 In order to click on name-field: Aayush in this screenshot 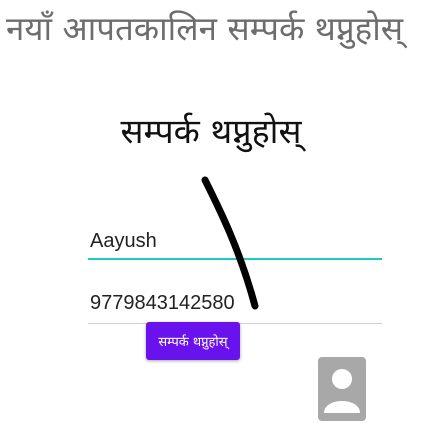, I will do `click(235, 245)`.